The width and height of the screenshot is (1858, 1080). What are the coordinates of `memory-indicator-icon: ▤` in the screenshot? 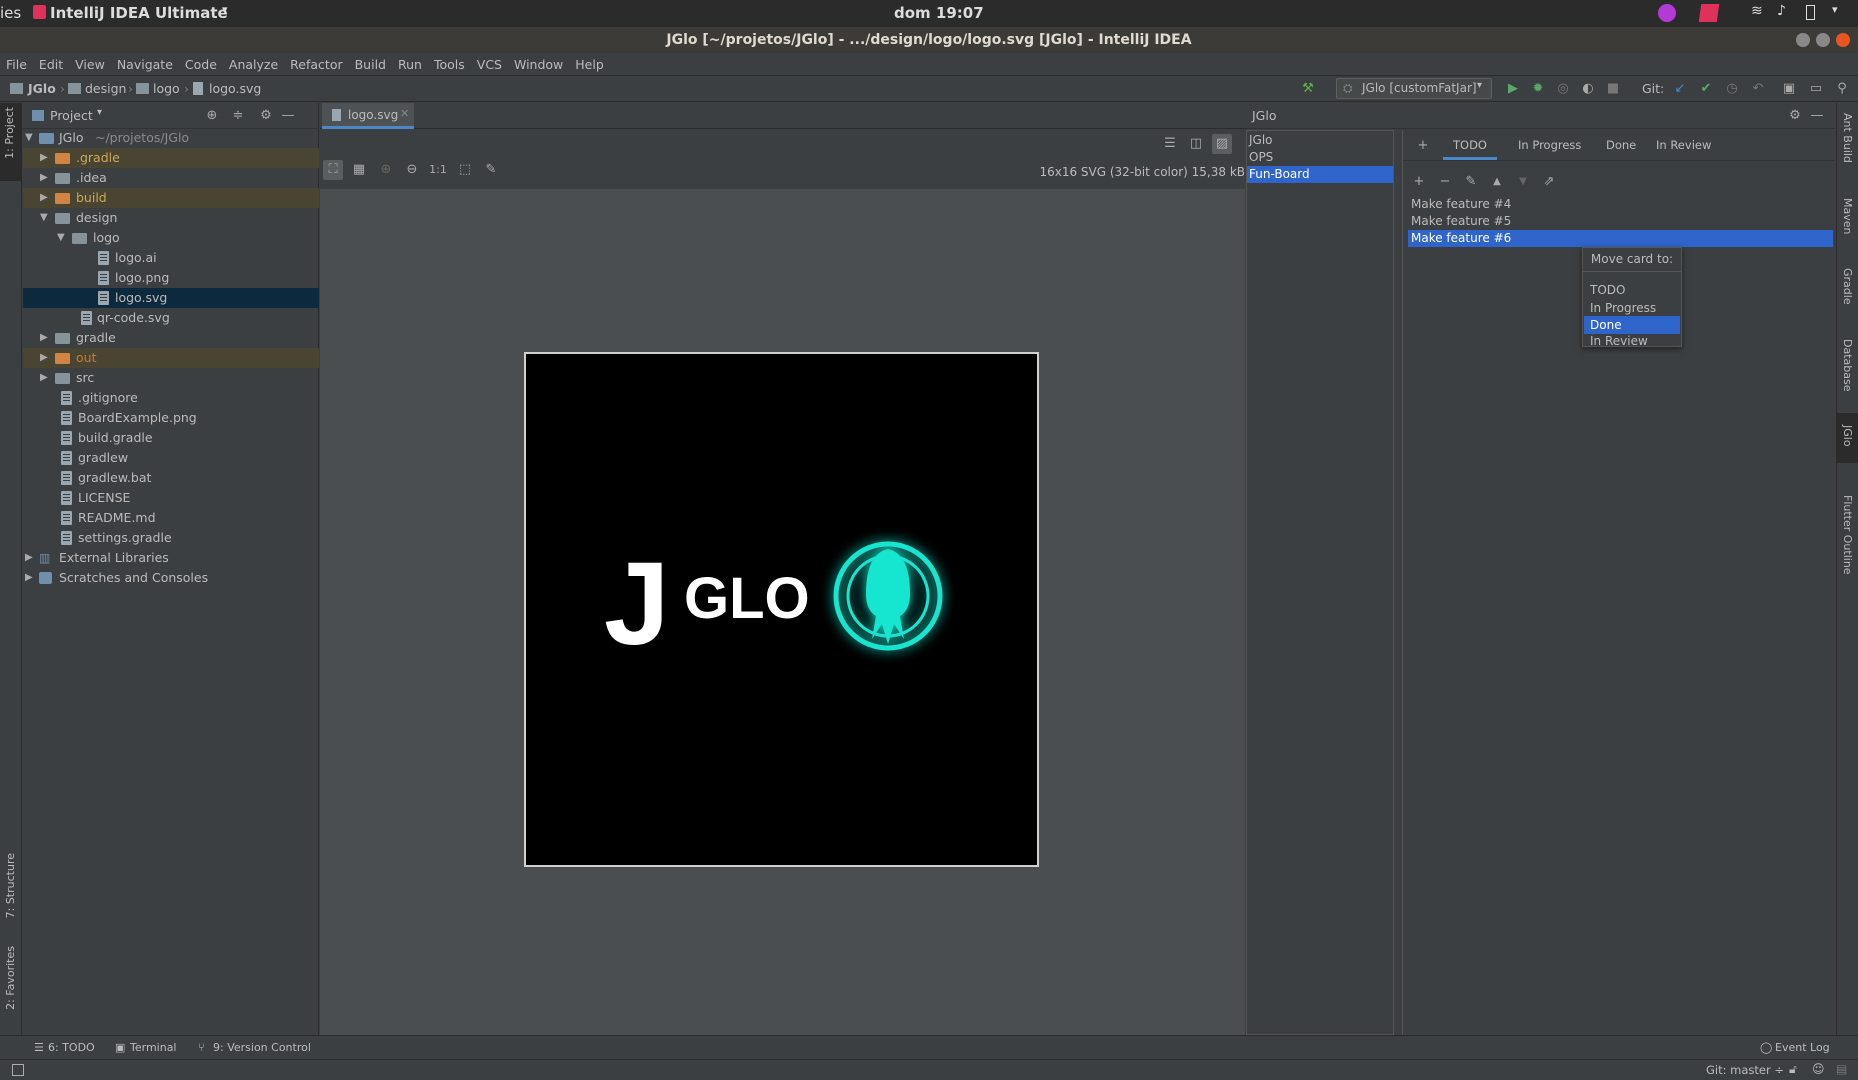 It's located at (1841, 1069).